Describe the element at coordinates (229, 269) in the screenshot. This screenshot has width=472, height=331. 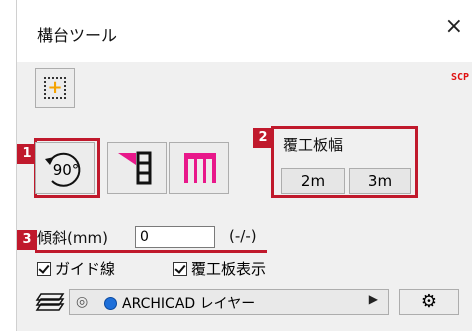
I see `board-display-label: 覆工板表示` at that location.